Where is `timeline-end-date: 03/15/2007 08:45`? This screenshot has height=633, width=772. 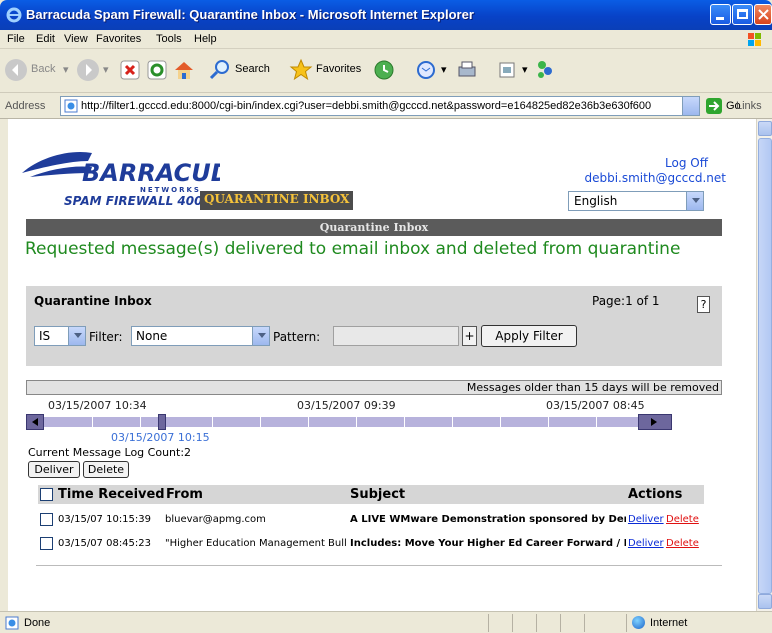 timeline-end-date: 03/15/2007 08:45 is located at coordinates (595, 405).